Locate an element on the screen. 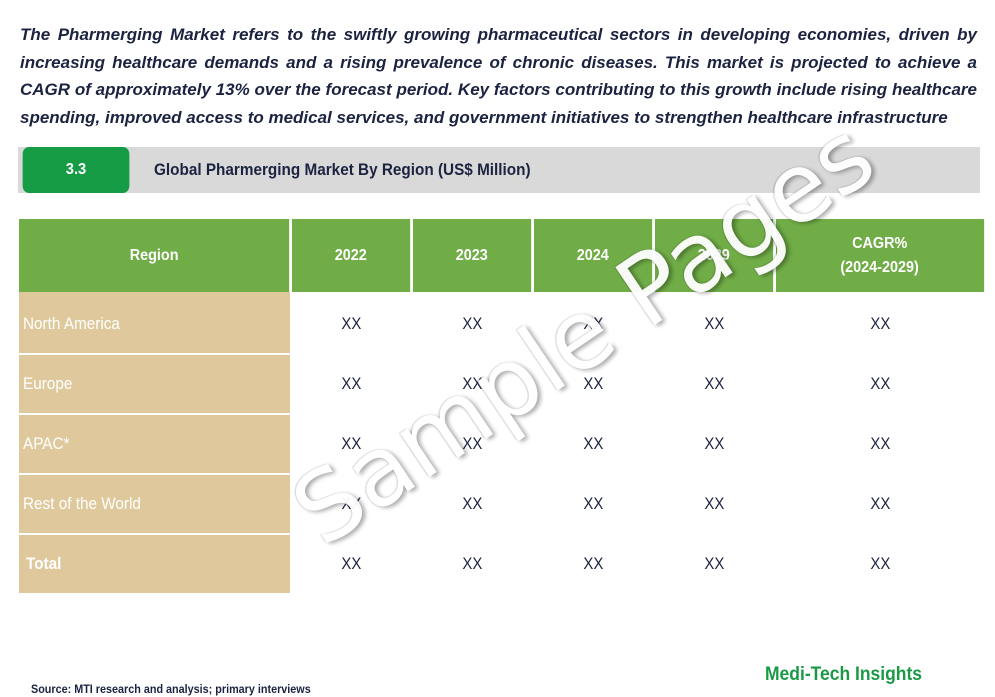 Image resolution: width=995 pixels, height=697 pixels. table-row-total: Total XX XX XX XX XX is located at coordinates (502, 565).